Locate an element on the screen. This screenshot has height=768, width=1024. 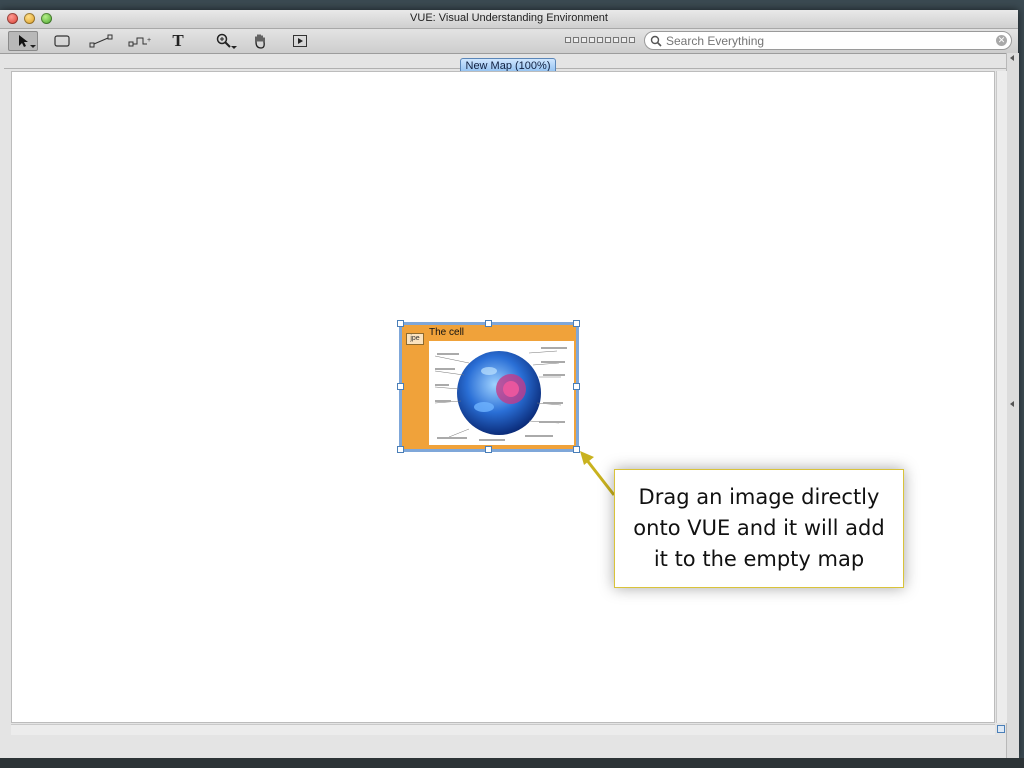
node-tool-button is located at coordinates (62, 41).